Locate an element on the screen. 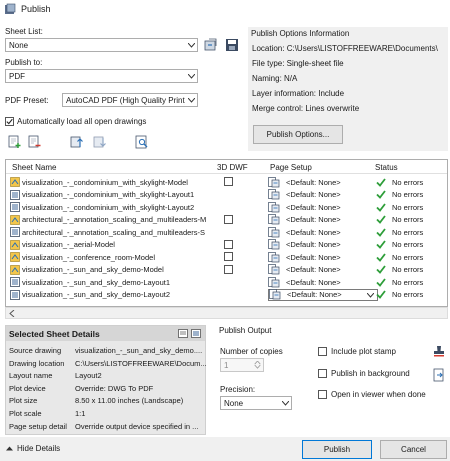 The height and width of the screenshot is (461, 450). info-naming: Naming: N/A is located at coordinates (275, 78).